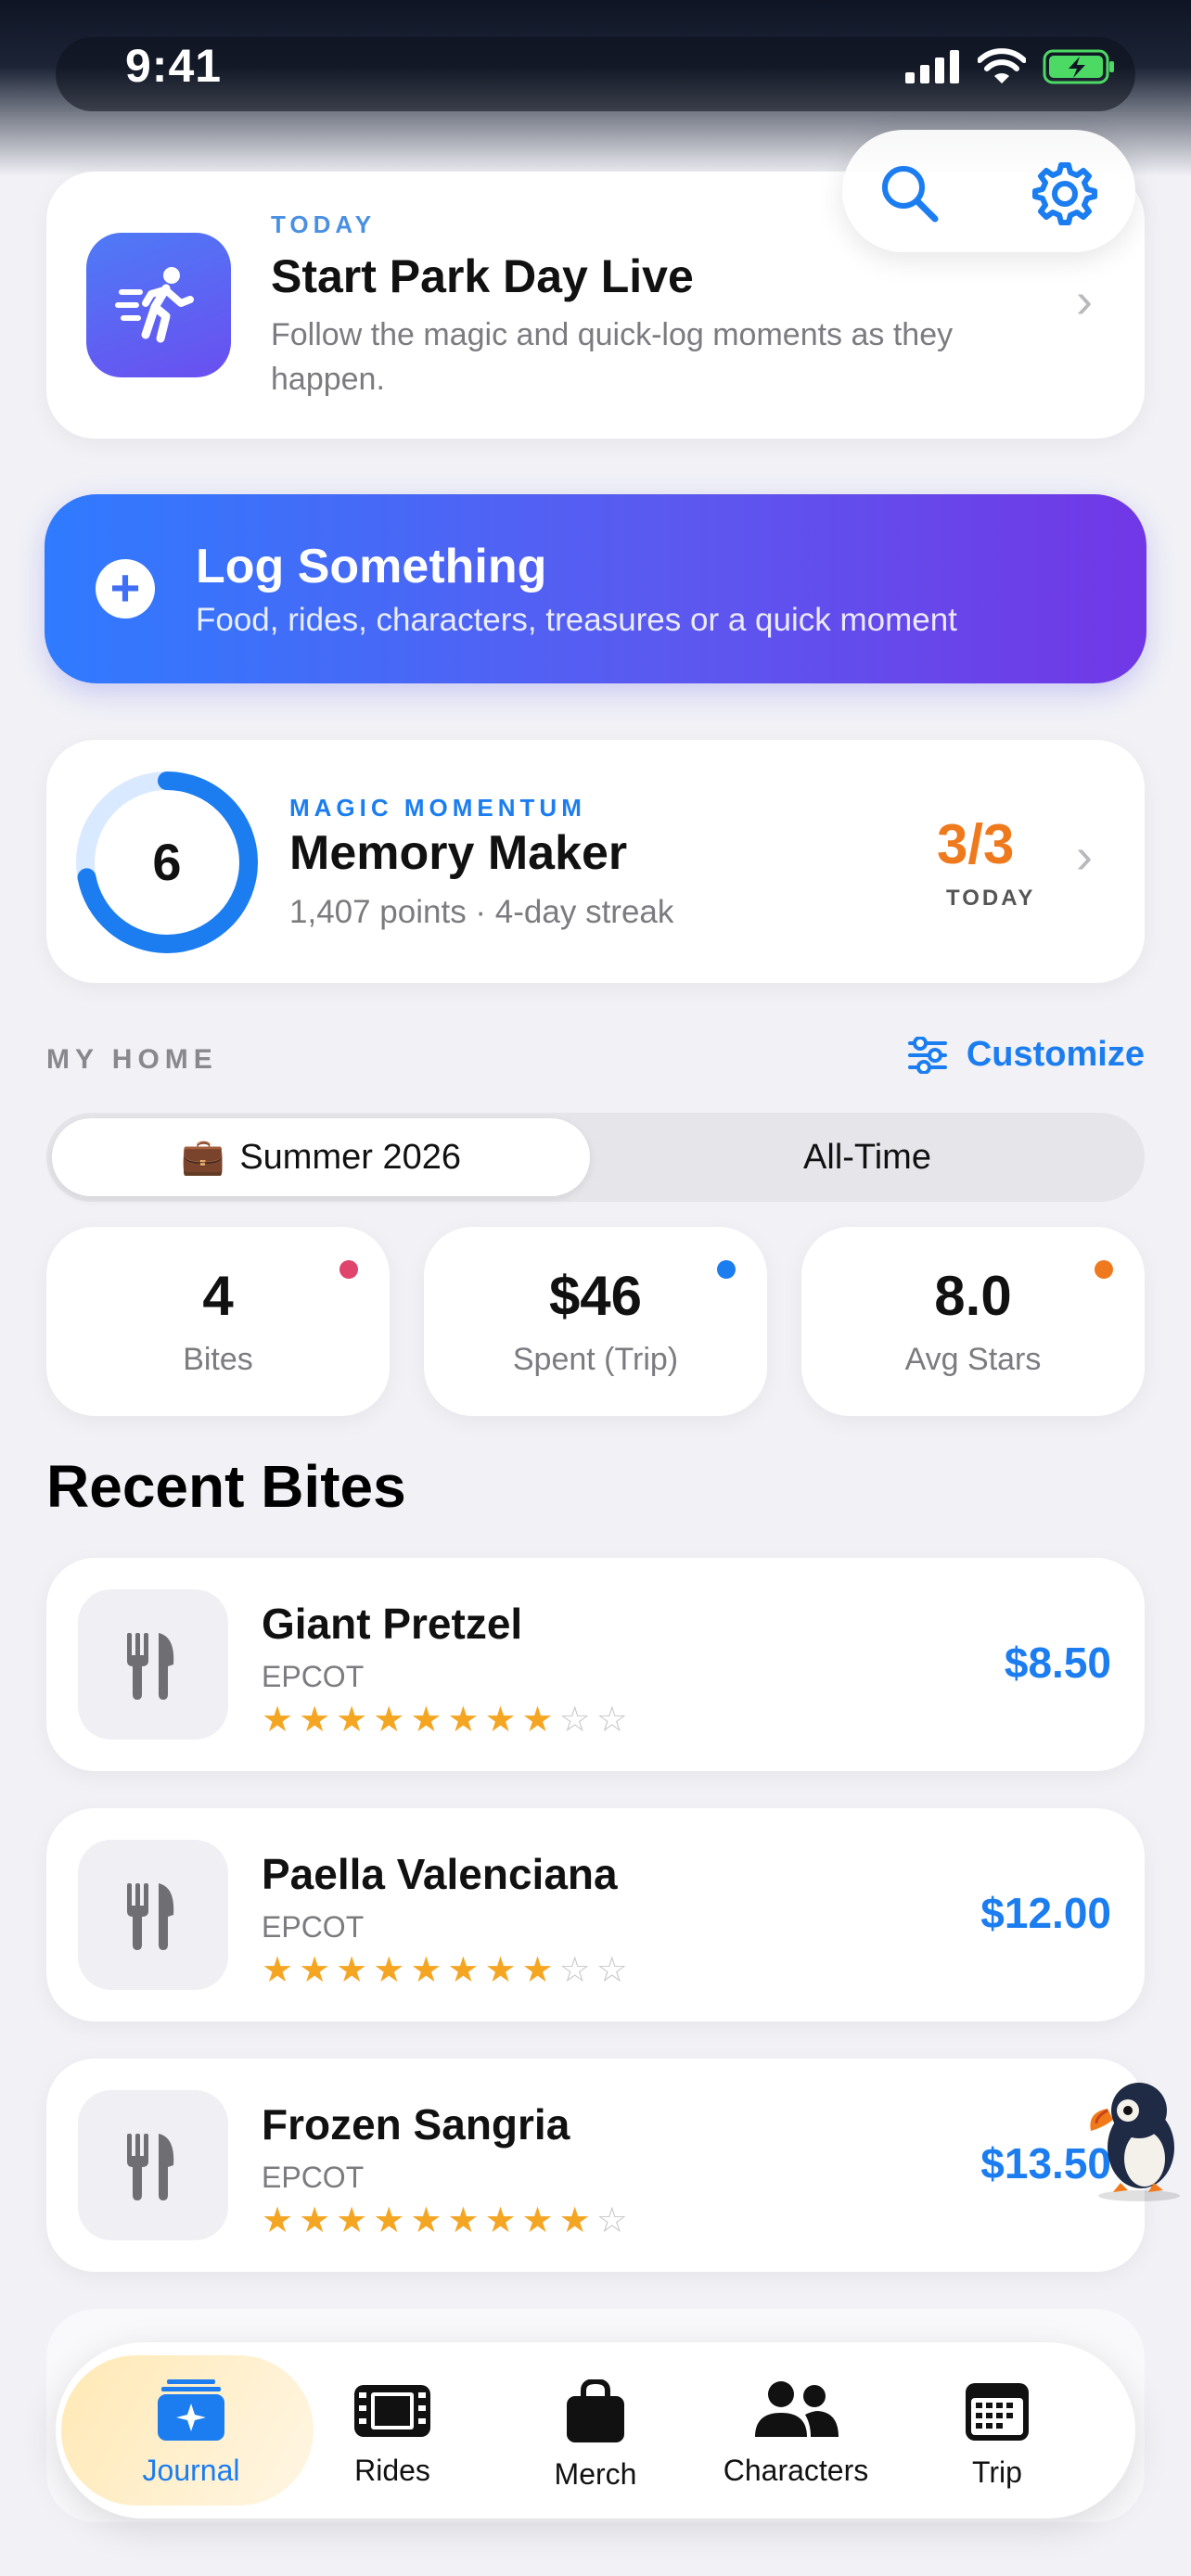 This screenshot has height=2576, width=1191. Describe the element at coordinates (226, 1486) in the screenshot. I see `recent-bites-heading: Recent Bites` at that location.